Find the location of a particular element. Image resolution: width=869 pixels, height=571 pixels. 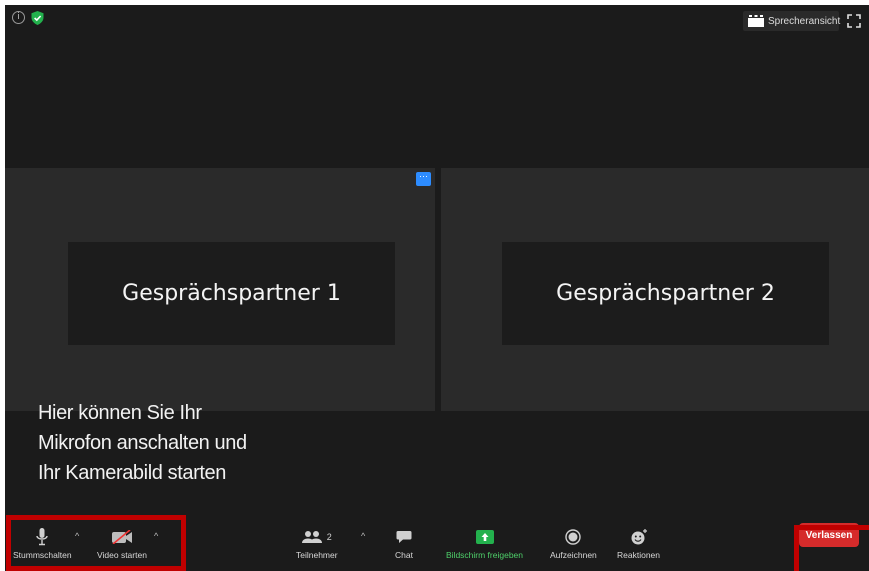

microphone-icon is located at coordinates (42, 537).